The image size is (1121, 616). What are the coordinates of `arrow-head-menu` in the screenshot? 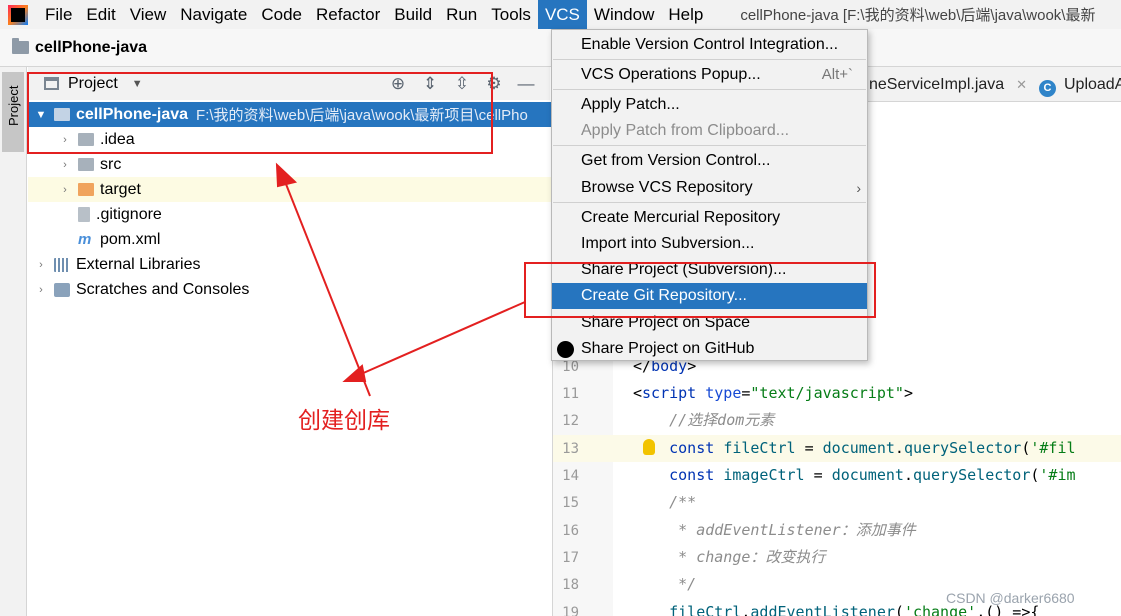 It's located at (354, 373).